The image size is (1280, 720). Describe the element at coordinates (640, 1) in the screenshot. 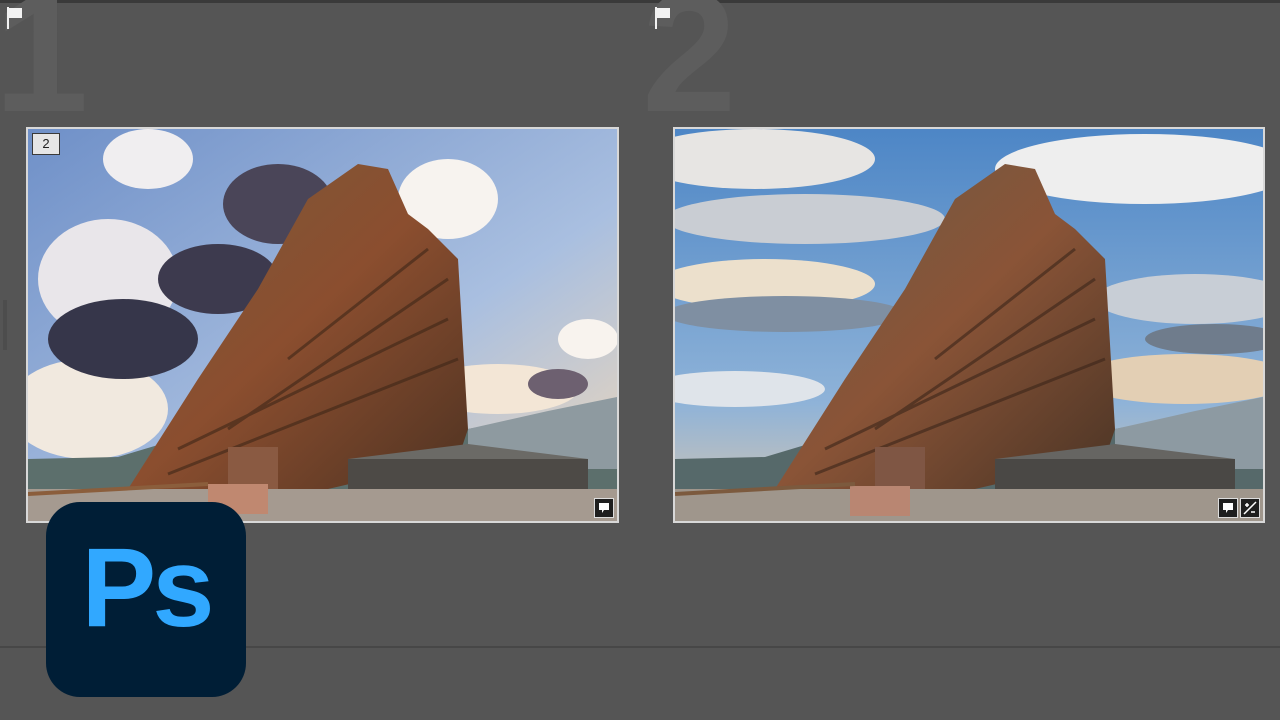

I see `top-divider` at that location.